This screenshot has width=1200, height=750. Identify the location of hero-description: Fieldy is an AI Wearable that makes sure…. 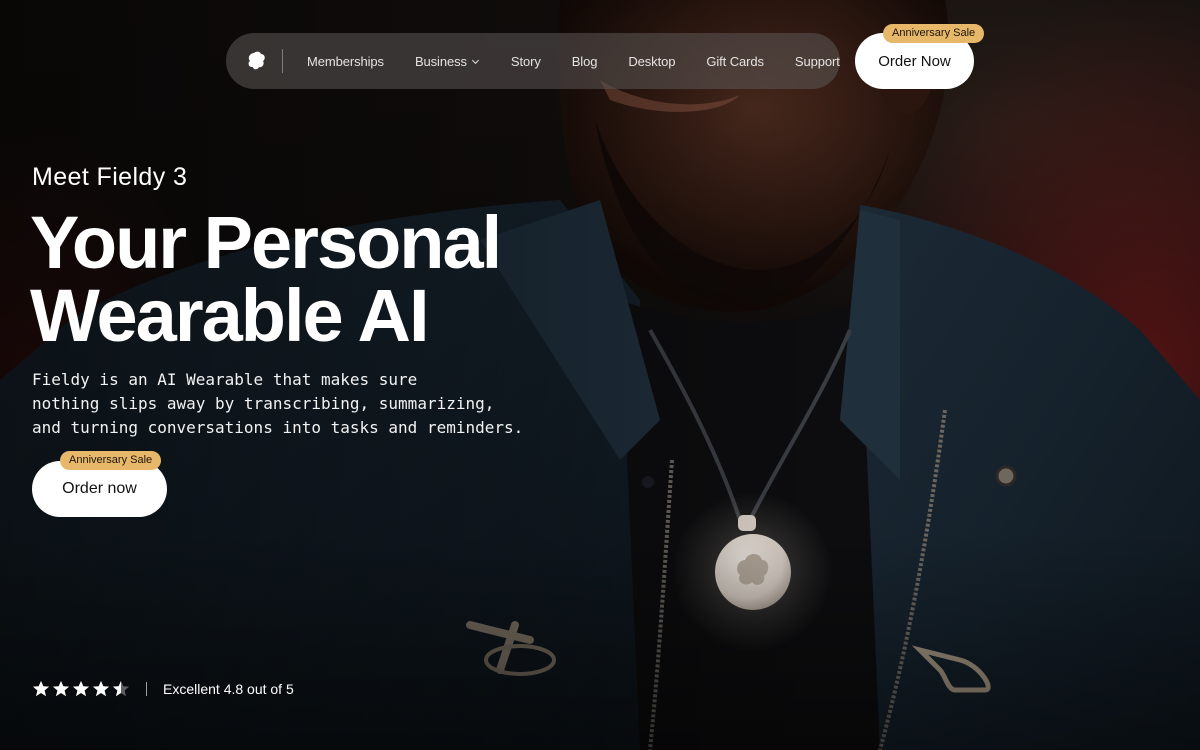
(302, 404).